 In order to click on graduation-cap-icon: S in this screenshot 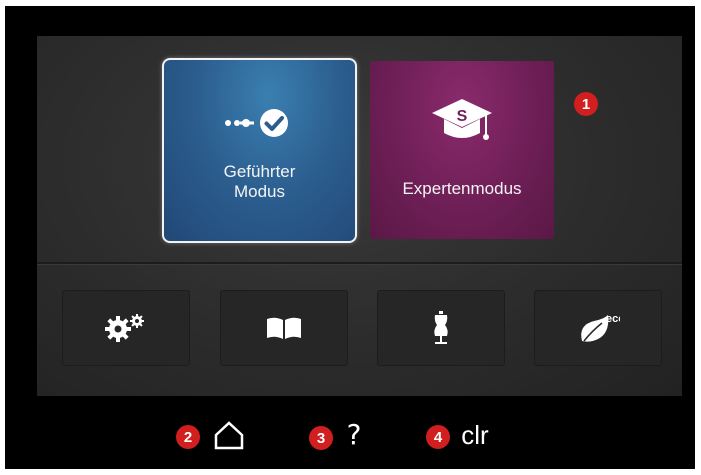, I will do `click(462, 119)`.